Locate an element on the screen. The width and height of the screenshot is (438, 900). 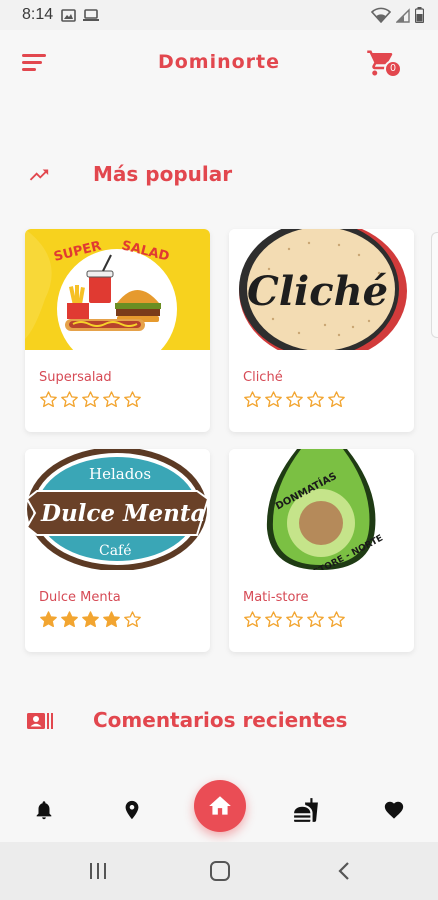
dulce-menta-logo: Helados Dulce Menta Café is located at coordinates (117, 509).